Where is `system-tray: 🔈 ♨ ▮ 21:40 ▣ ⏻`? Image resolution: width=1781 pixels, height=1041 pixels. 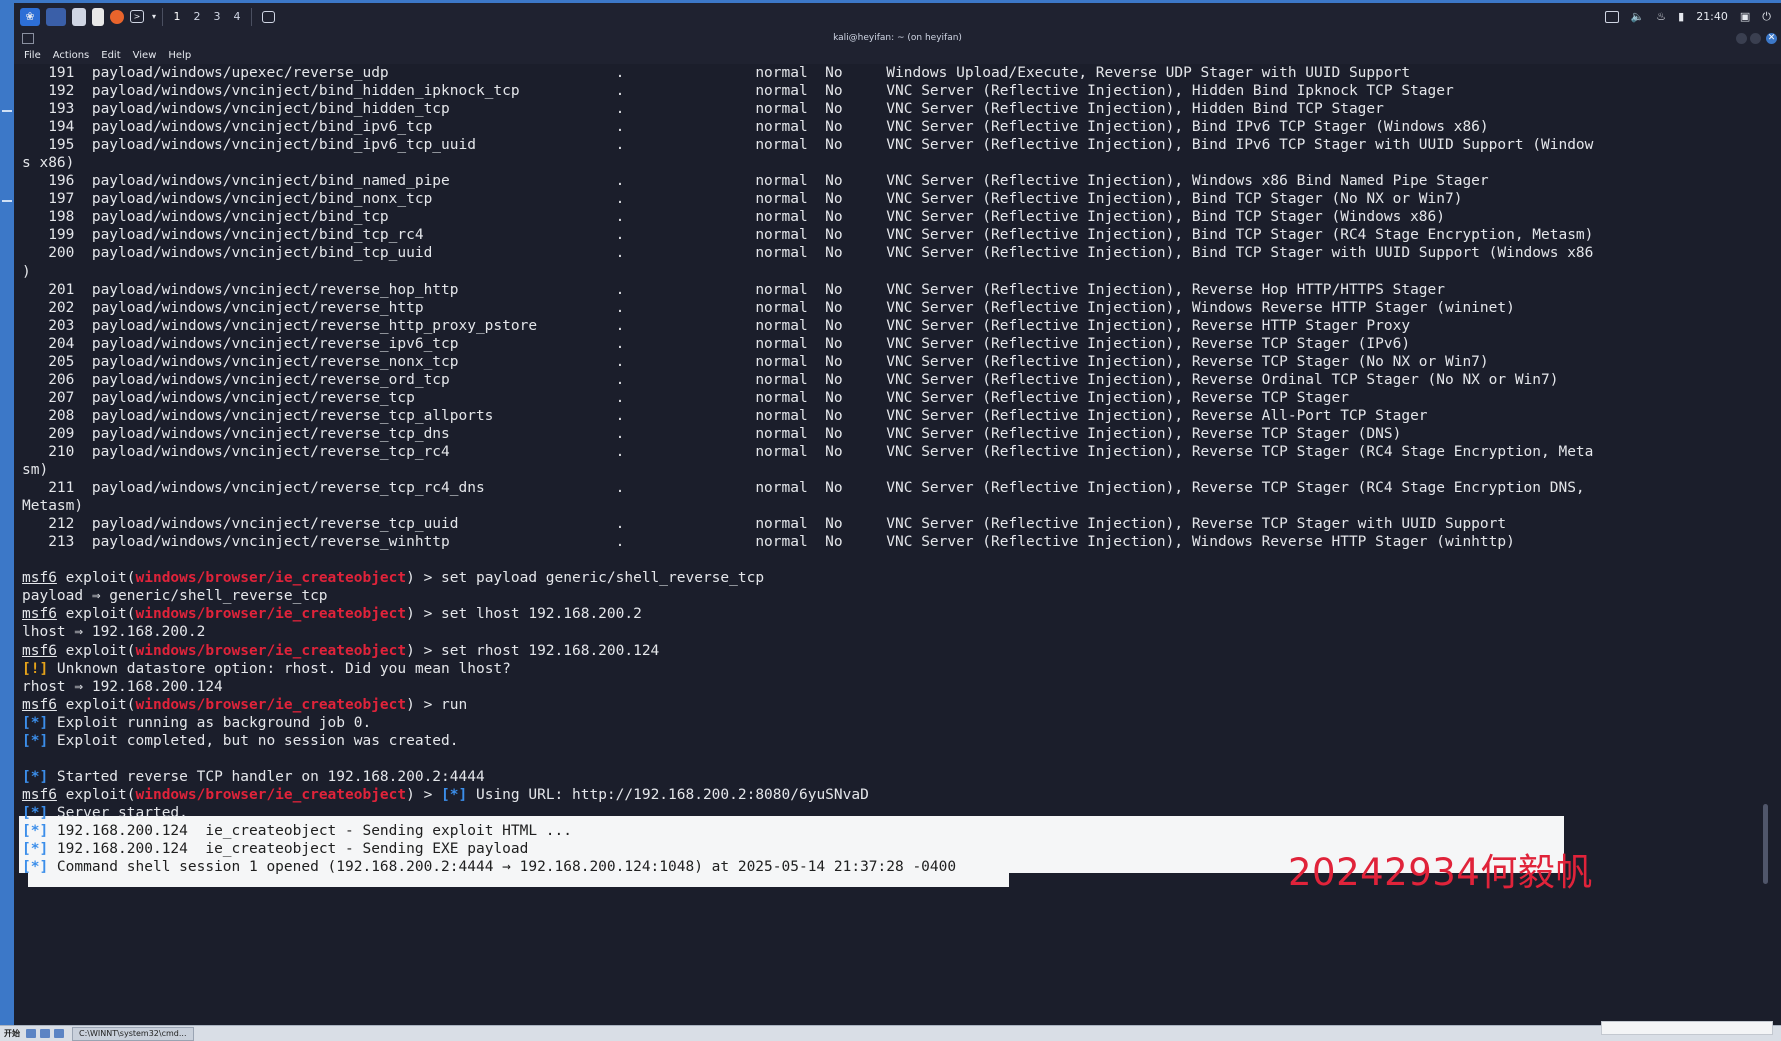 system-tray: 🔈 ♨ ▮ 21:40 ▣ ⏻ is located at coordinates (1687, 17).